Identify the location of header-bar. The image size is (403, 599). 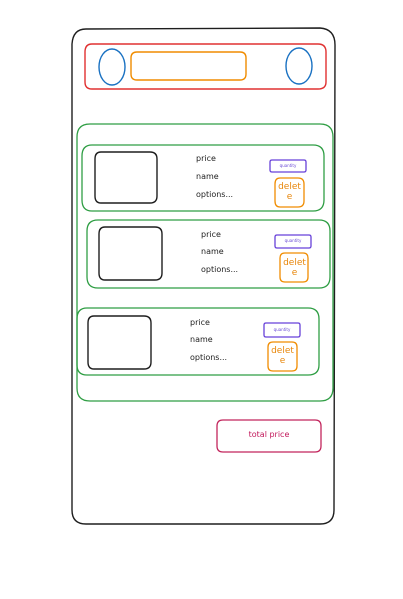
(205, 66).